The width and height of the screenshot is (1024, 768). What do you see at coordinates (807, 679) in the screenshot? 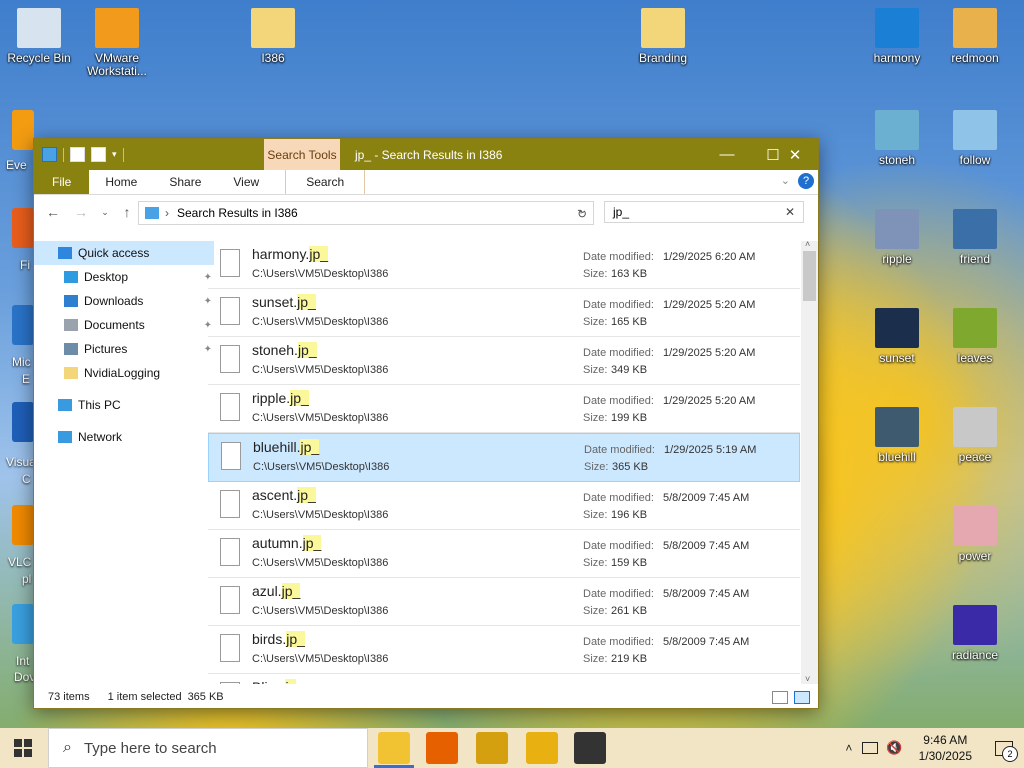
I see `scroll-down-icon: ˅` at bounding box center [807, 679].